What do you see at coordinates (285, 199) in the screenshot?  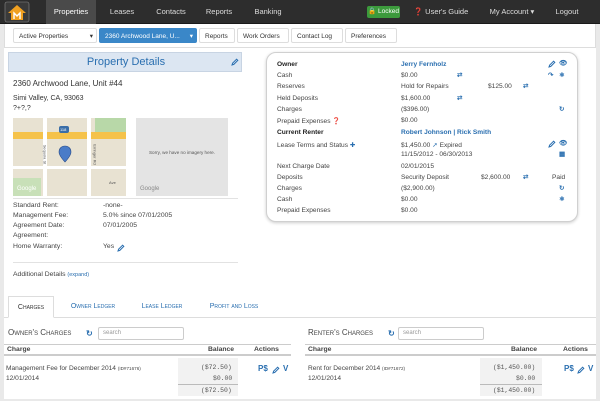 I see `renter-cash-label: Cash` at bounding box center [285, 199].